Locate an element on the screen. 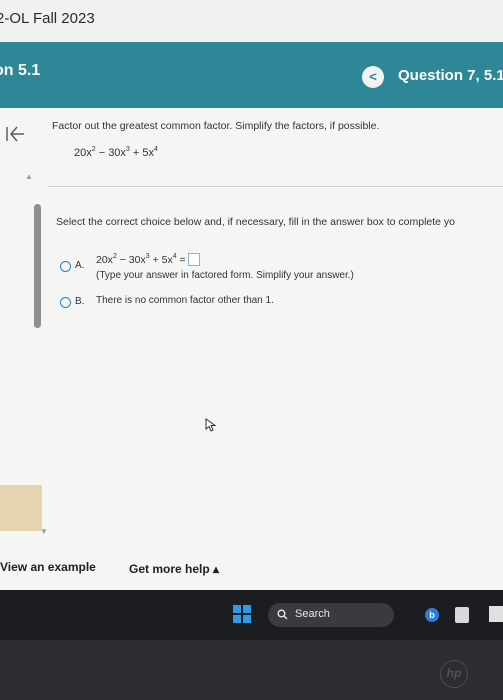  question-footer: View an example Get more help ▴ is located at coordinates (251, 568).